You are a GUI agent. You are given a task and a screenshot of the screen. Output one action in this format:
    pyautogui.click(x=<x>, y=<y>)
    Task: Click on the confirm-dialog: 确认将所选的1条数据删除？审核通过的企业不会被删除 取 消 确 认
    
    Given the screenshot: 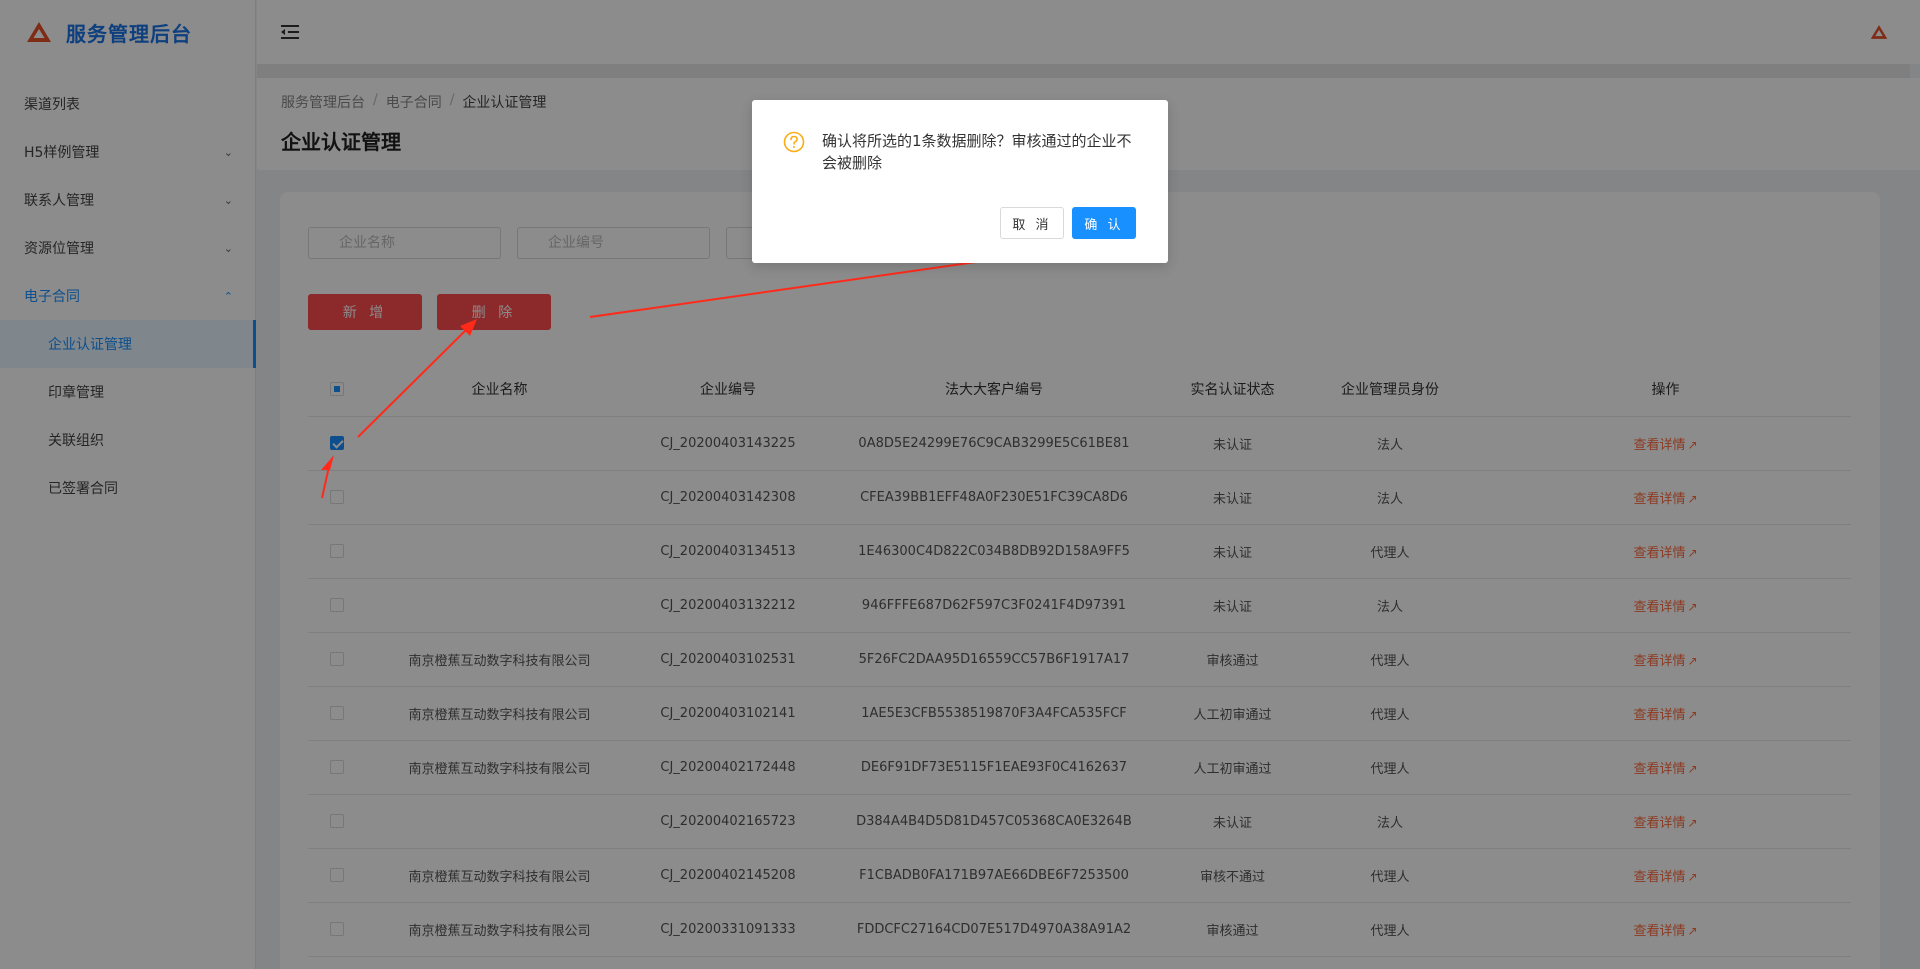 What is the action you would take?
    pyautogui.click(x=960, y=181)
    